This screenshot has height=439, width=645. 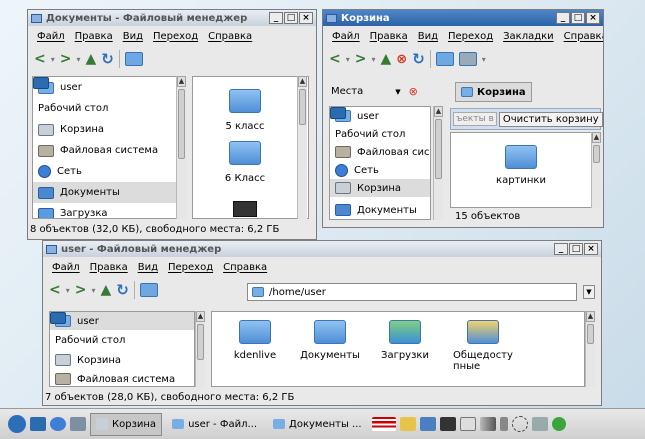 What do you see at coordinates (172, 18) in the screenshot?
I see `titlebar: Документы - Файловый менеджер _ □ ×` at bounding box center [172, 18].